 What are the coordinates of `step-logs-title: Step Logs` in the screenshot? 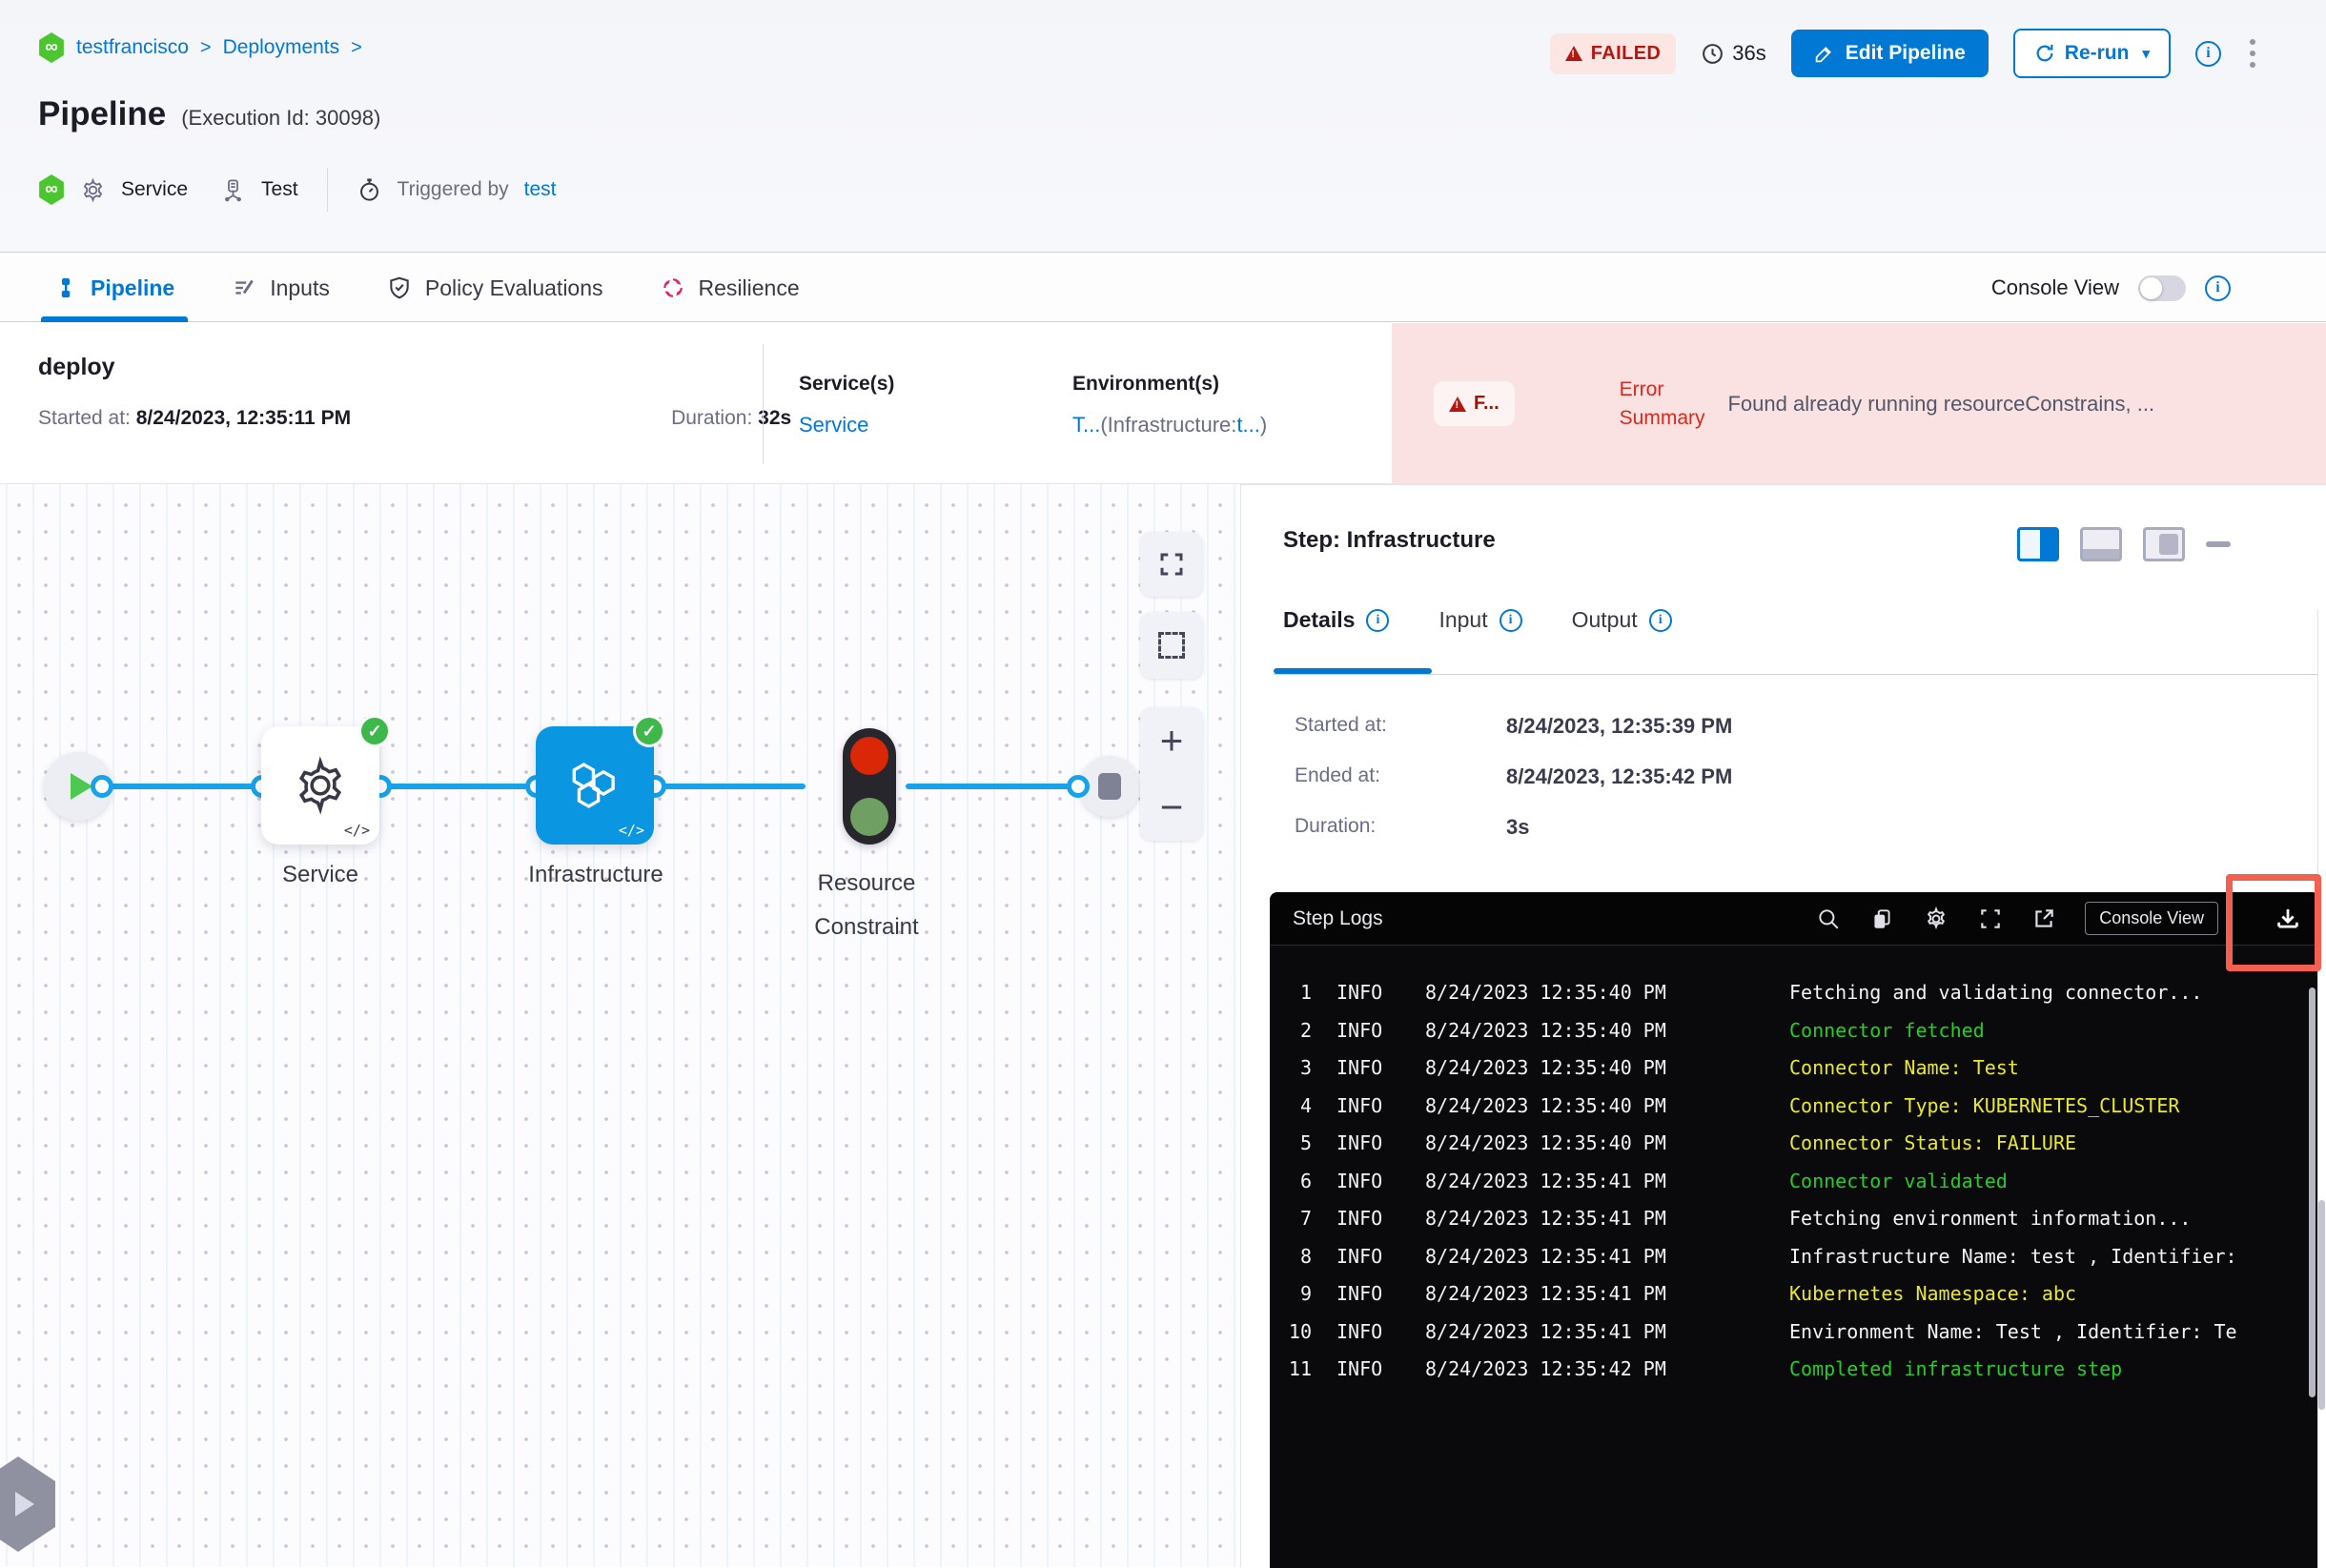 It's located at (1338, 917).